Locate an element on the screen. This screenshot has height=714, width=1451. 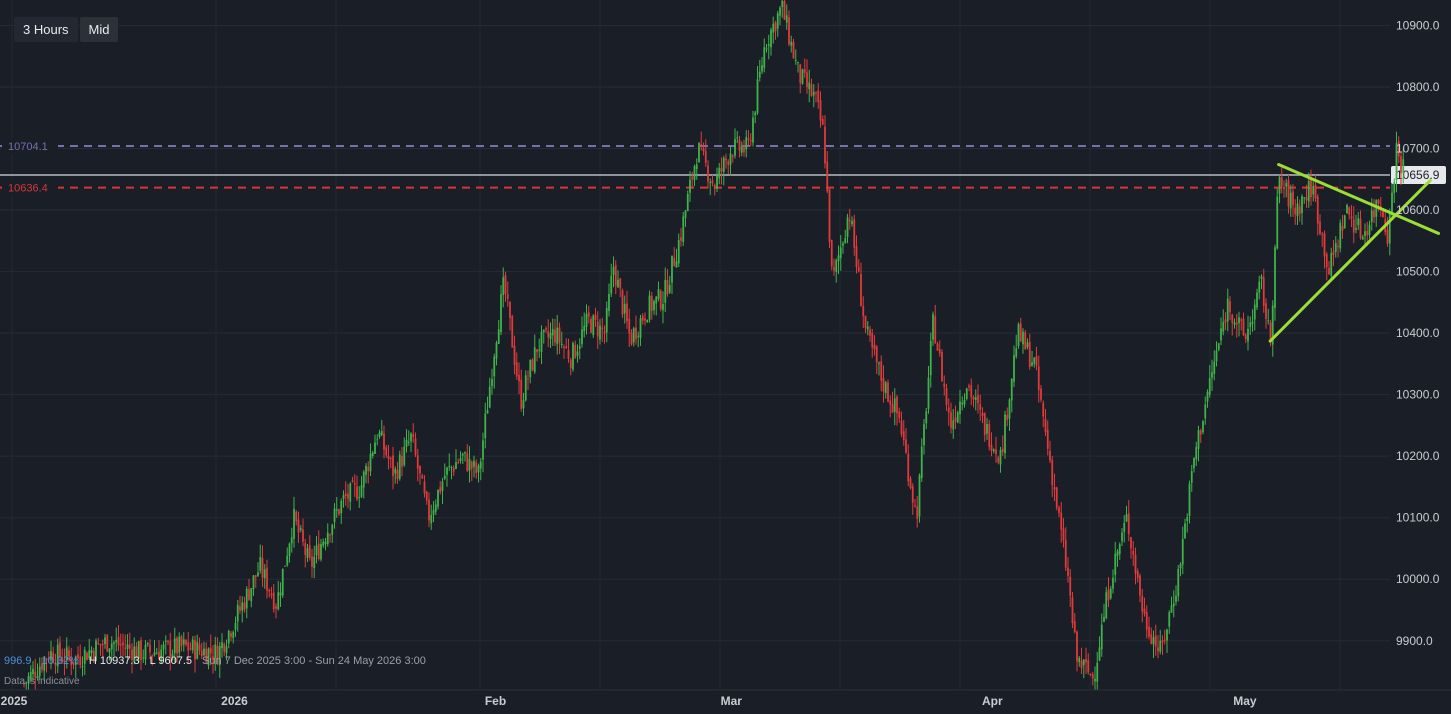
change-value: 996.9 is located at coordinates (18, 661).